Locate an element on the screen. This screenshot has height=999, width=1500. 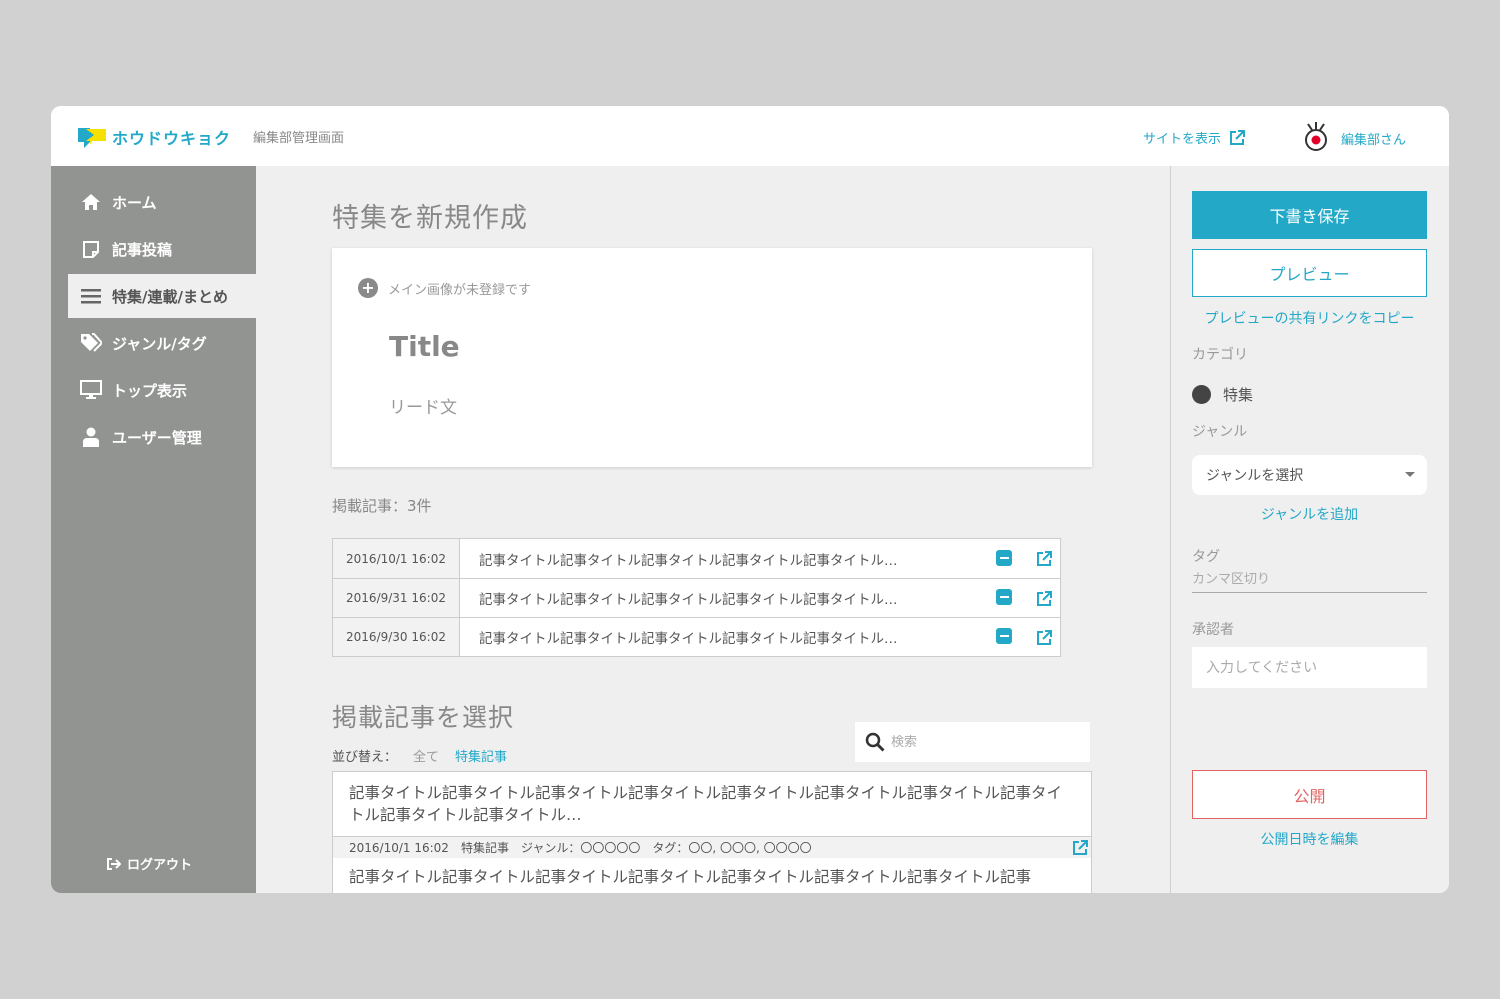
search-icon is located at coordinates (875, 742).